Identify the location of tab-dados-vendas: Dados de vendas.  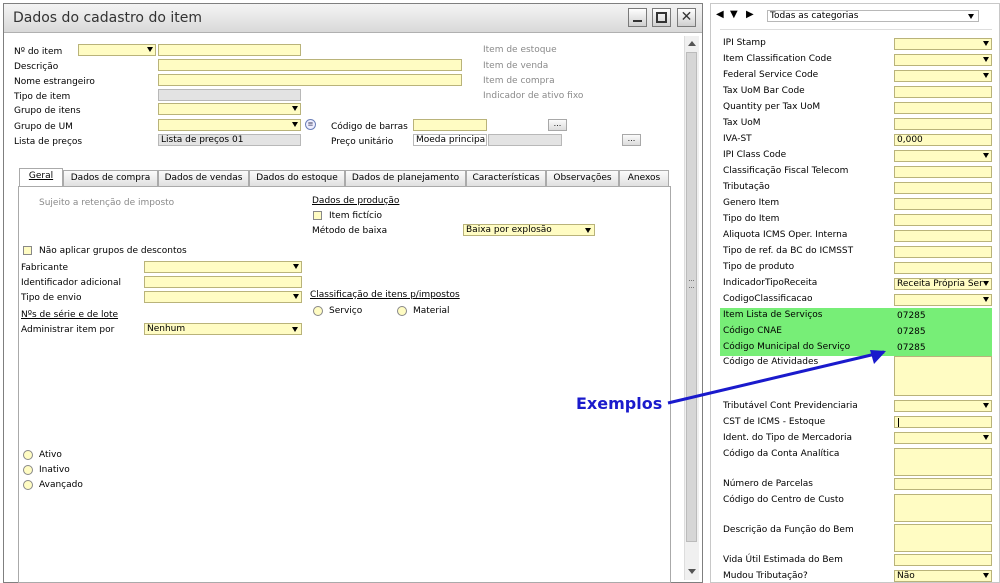
(203, 178).